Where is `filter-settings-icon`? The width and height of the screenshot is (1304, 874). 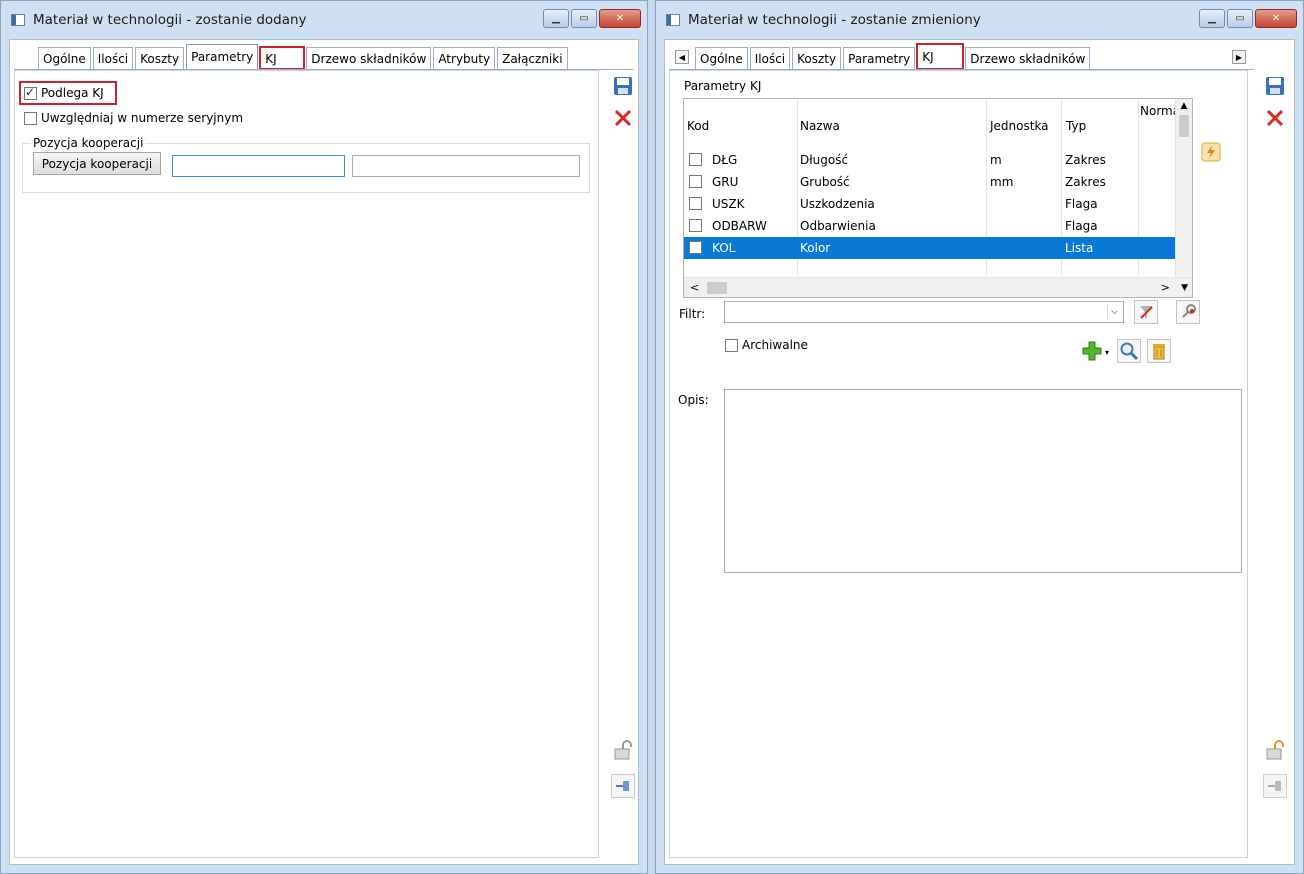
filter-settings-icon is located at coordinates (1188, 312).